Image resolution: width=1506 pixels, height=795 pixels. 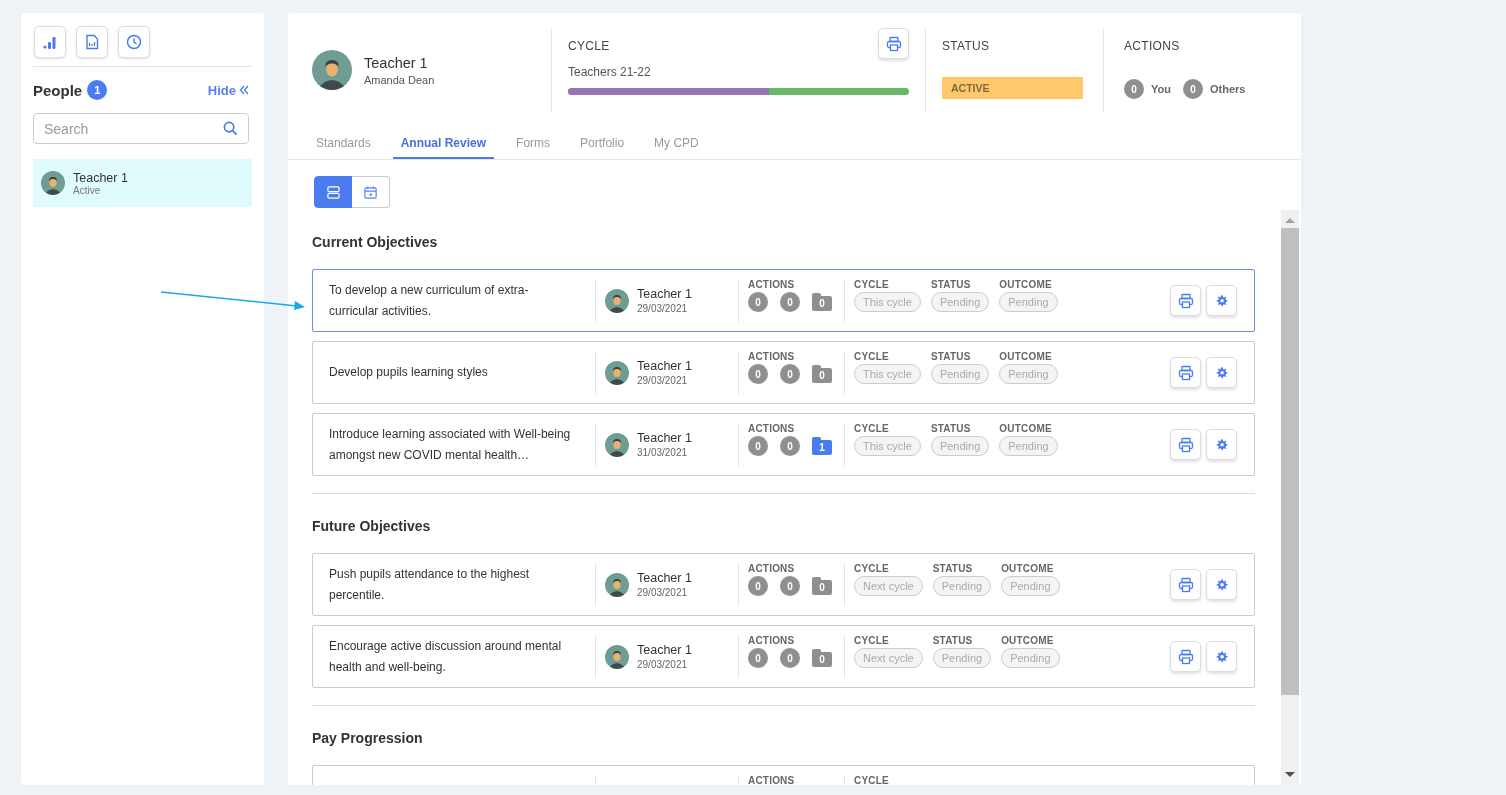 What do you see at coordinates (533, 144) in the screenshot?
I see `tab: Forms` at bounding box center [533, 144].